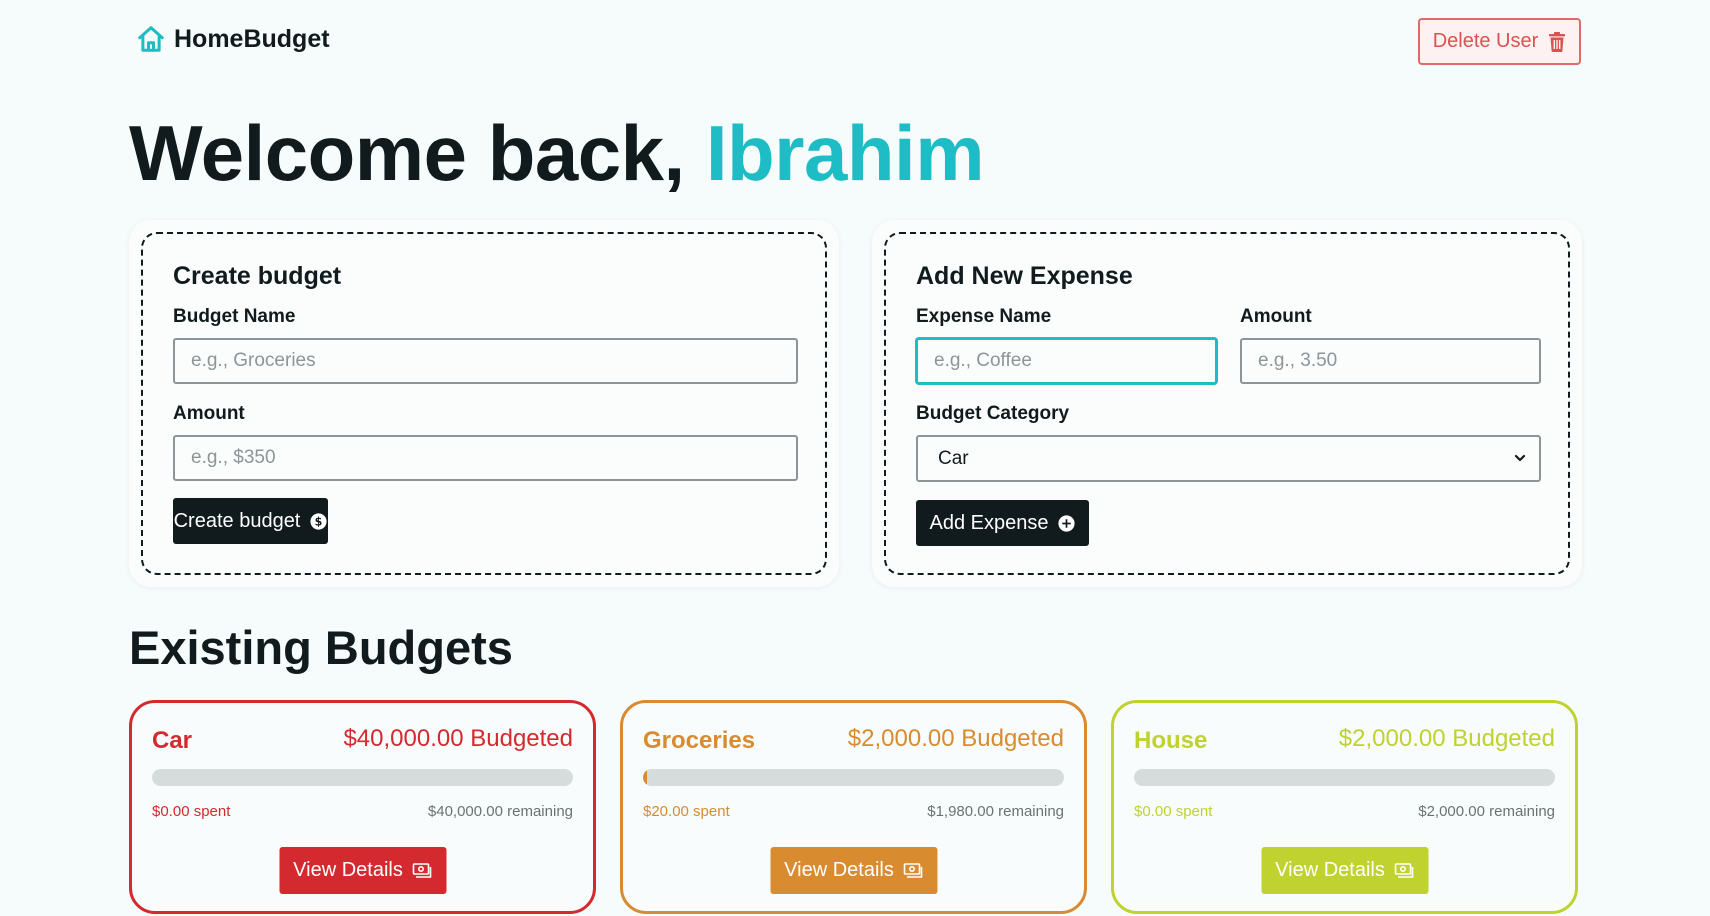 Image resolution: width=1710 pixels, height=916 pixels. What do you see at coordinates (645, 777) in the screenshot?
I see `budget-progress-fill` at bounding box center [645, 777].